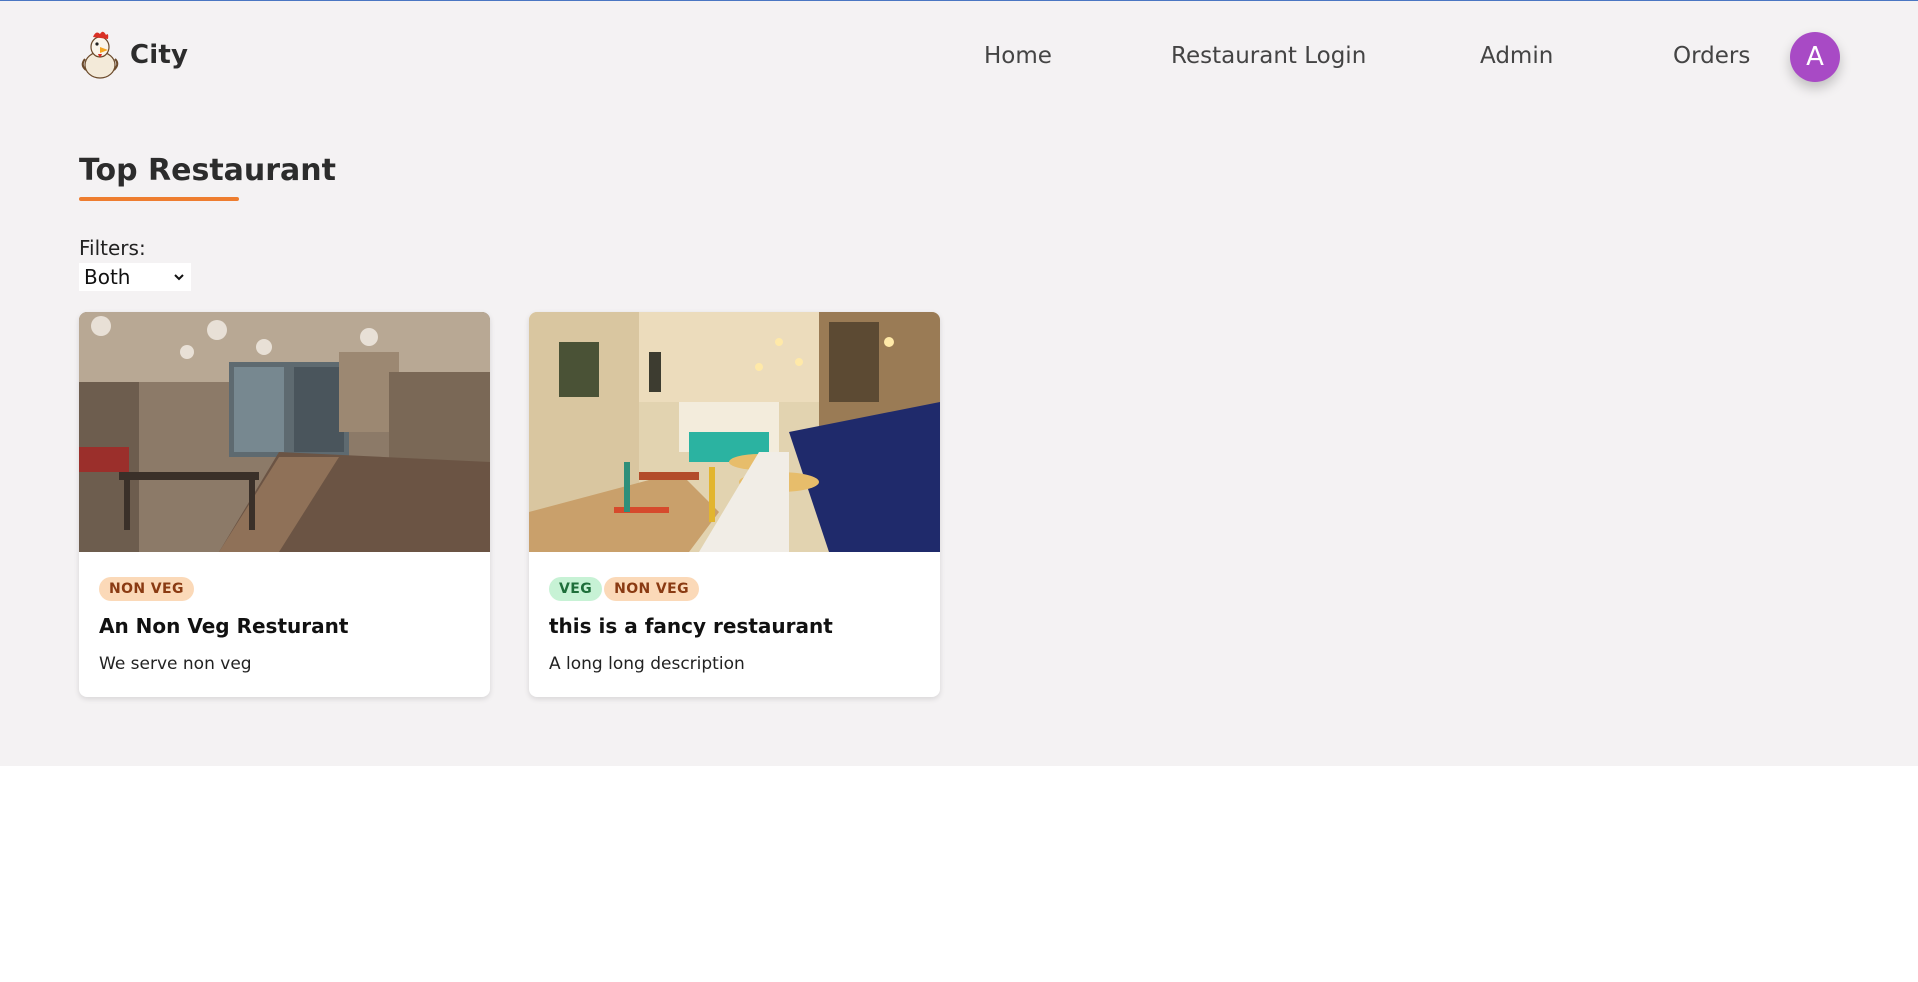 This screenshot has width=1918, height=982. What do you see at coordinates (179, 277) in the screenshot?
I see `chevron-down-icon` at bounding box center [179, 277].